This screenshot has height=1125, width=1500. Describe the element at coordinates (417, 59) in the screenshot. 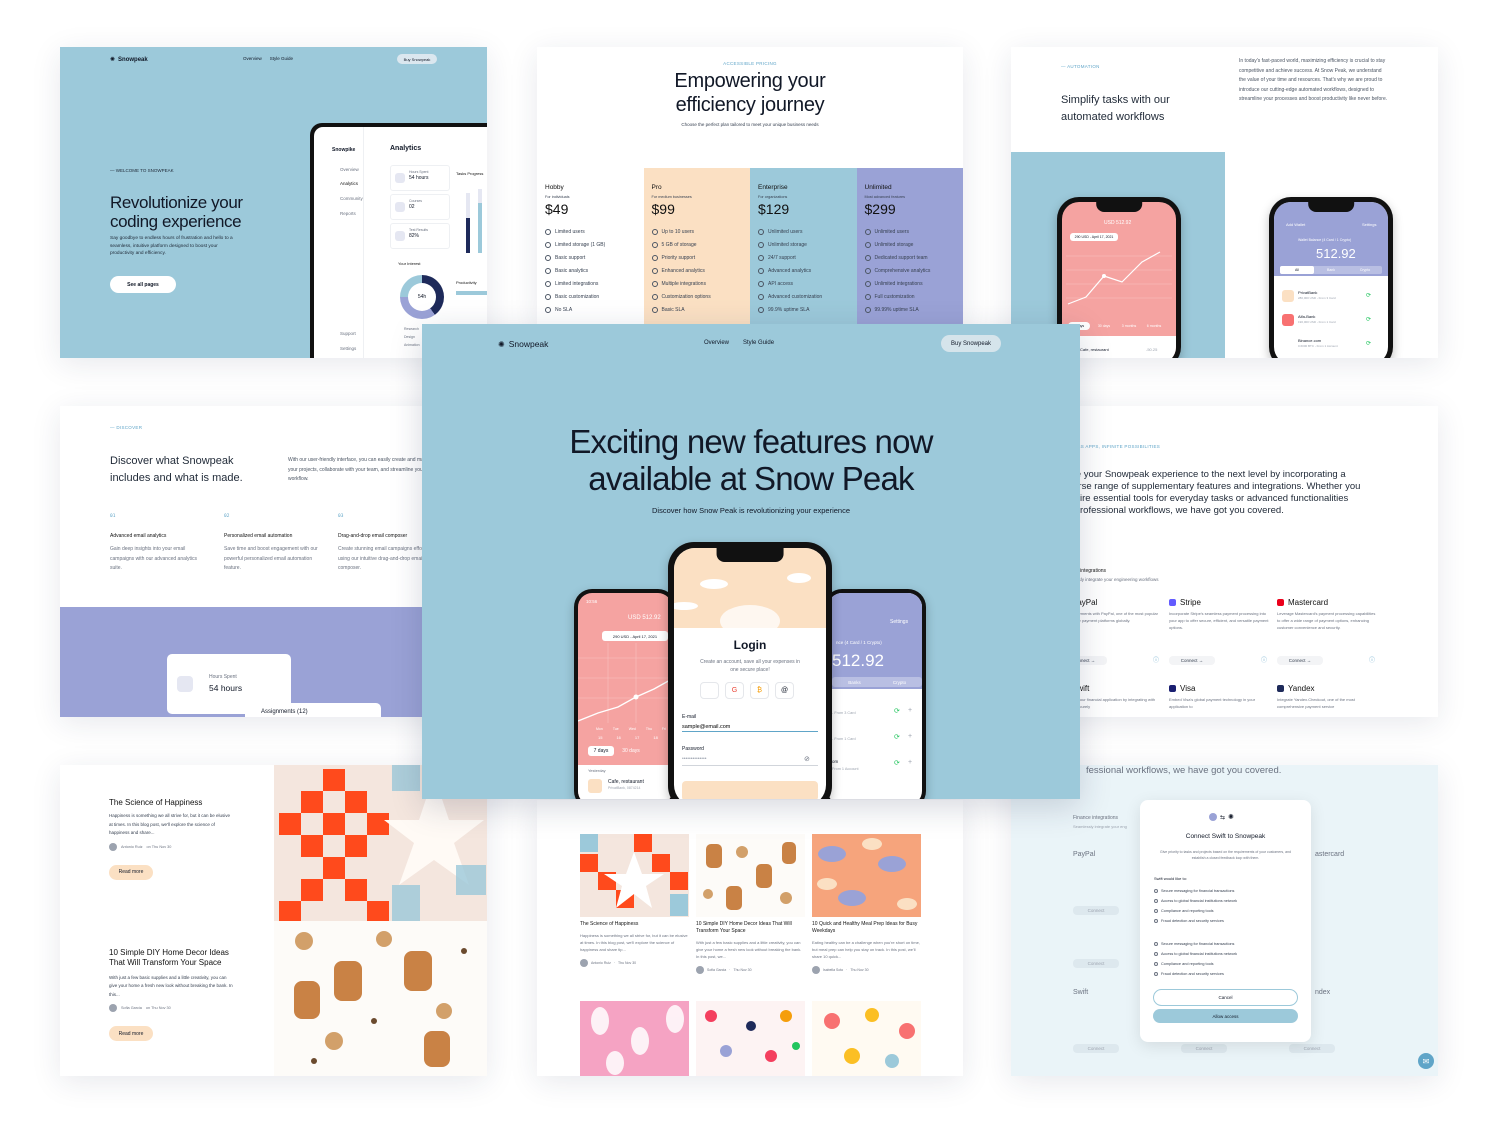

I see `buy-button: Buy Snowpeak` at that location.